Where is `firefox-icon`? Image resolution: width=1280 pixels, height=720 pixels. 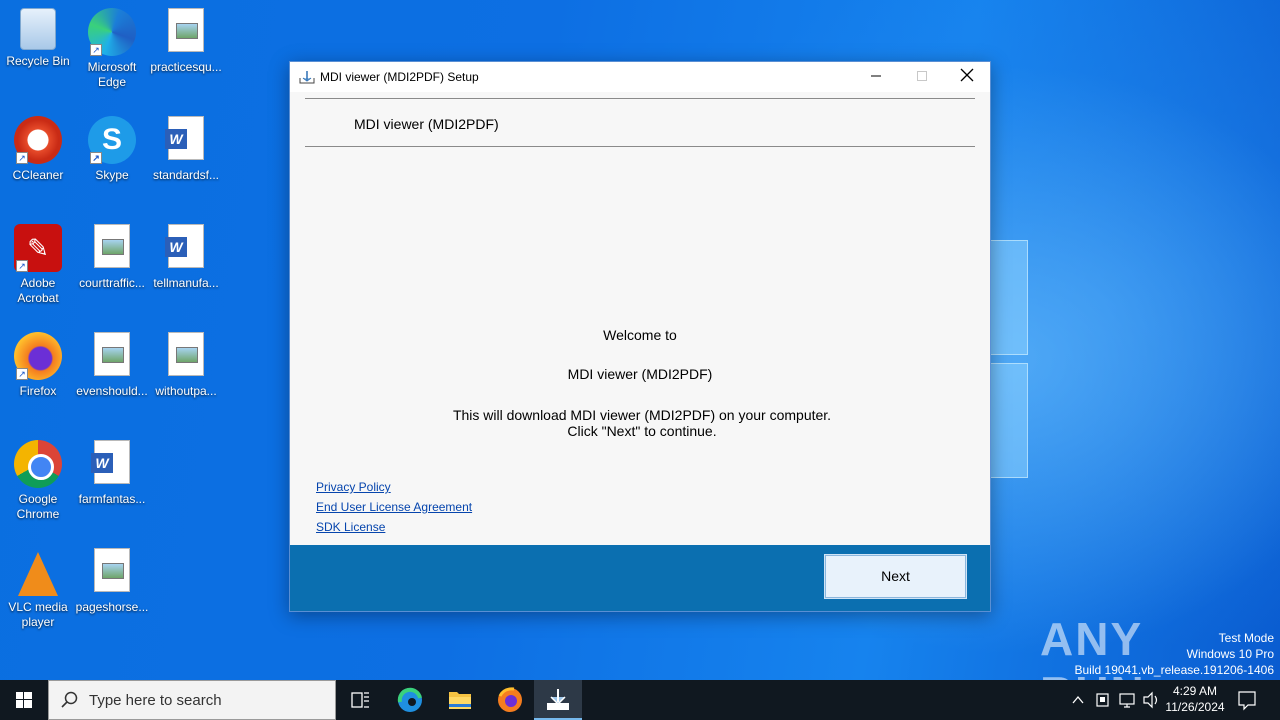 firefox-icon is located at coordinates (510, 699).